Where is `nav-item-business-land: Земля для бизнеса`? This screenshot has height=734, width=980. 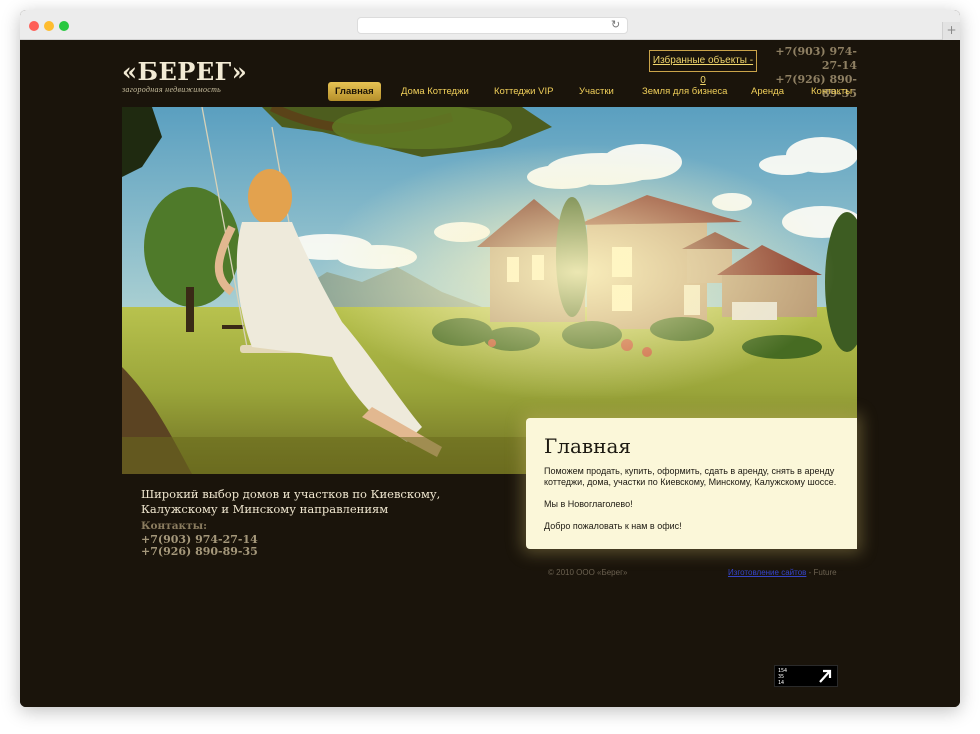 nav-item-business-land: Земля для бизнеса is located at coordinates (684, 91).